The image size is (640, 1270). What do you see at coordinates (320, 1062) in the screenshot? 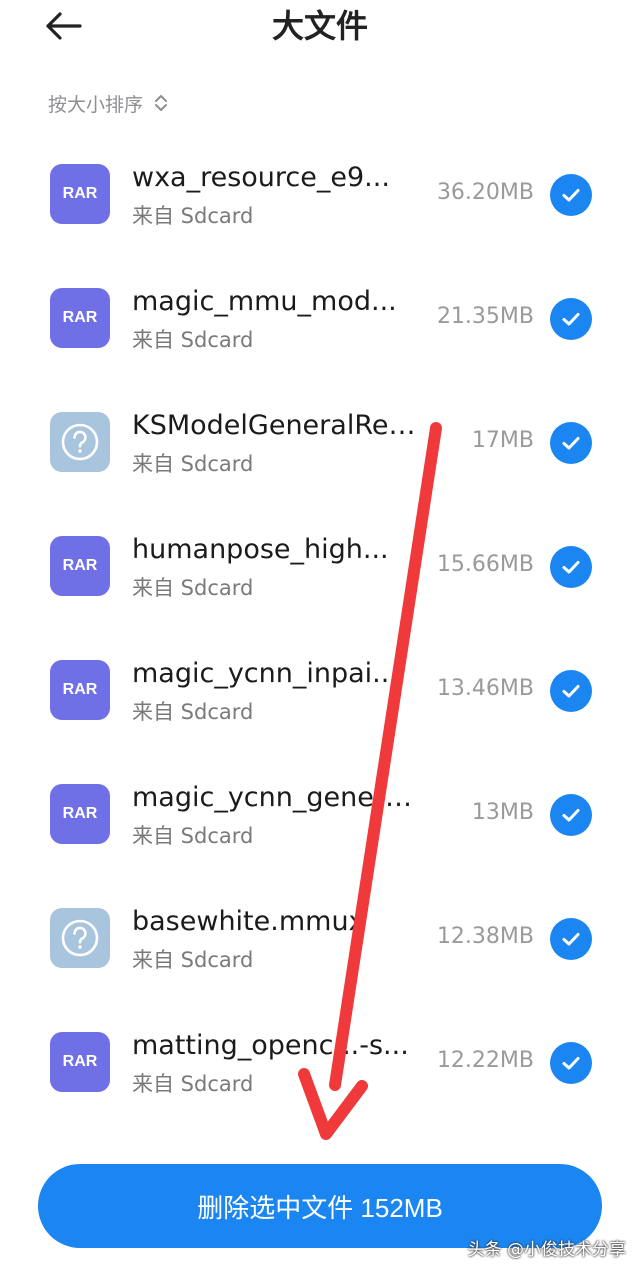
I see `file-row: RAR matting_openc...-s... 来自 Sdcard 12.22MB` at bounding box center [320, 1062].